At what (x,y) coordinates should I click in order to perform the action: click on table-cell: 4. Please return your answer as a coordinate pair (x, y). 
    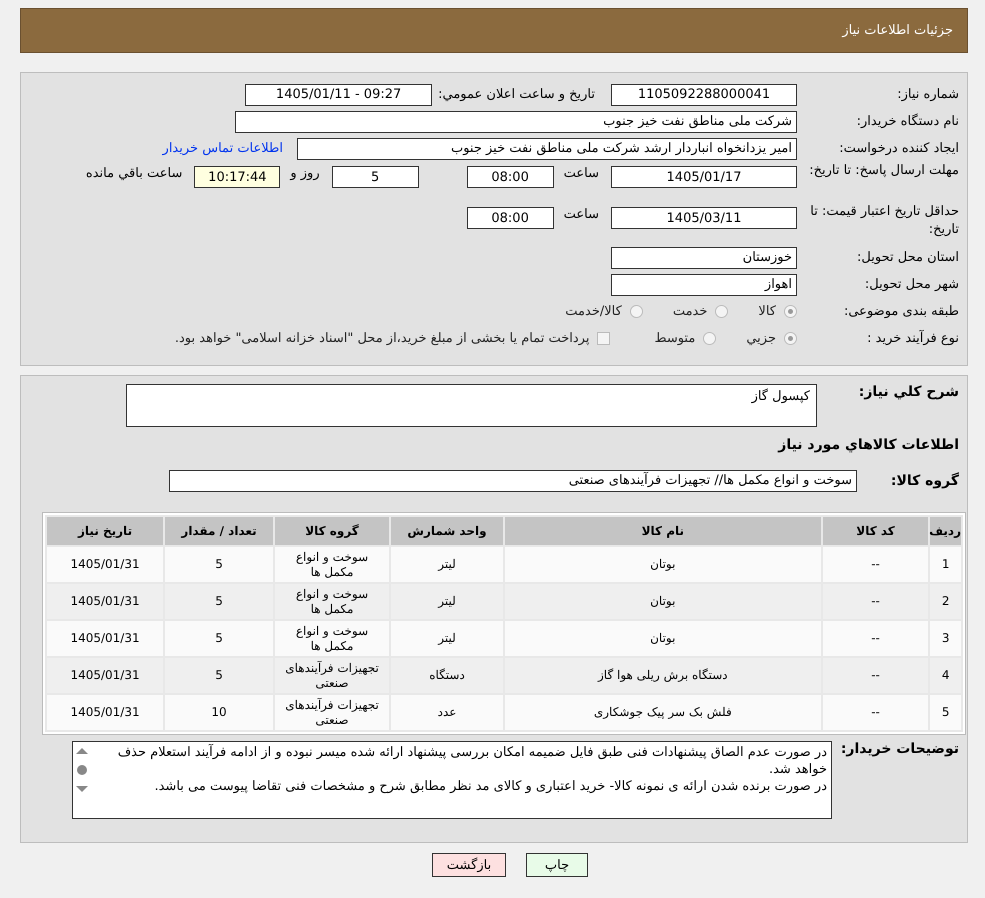
    Looking at the image, I should click on (945, 675).